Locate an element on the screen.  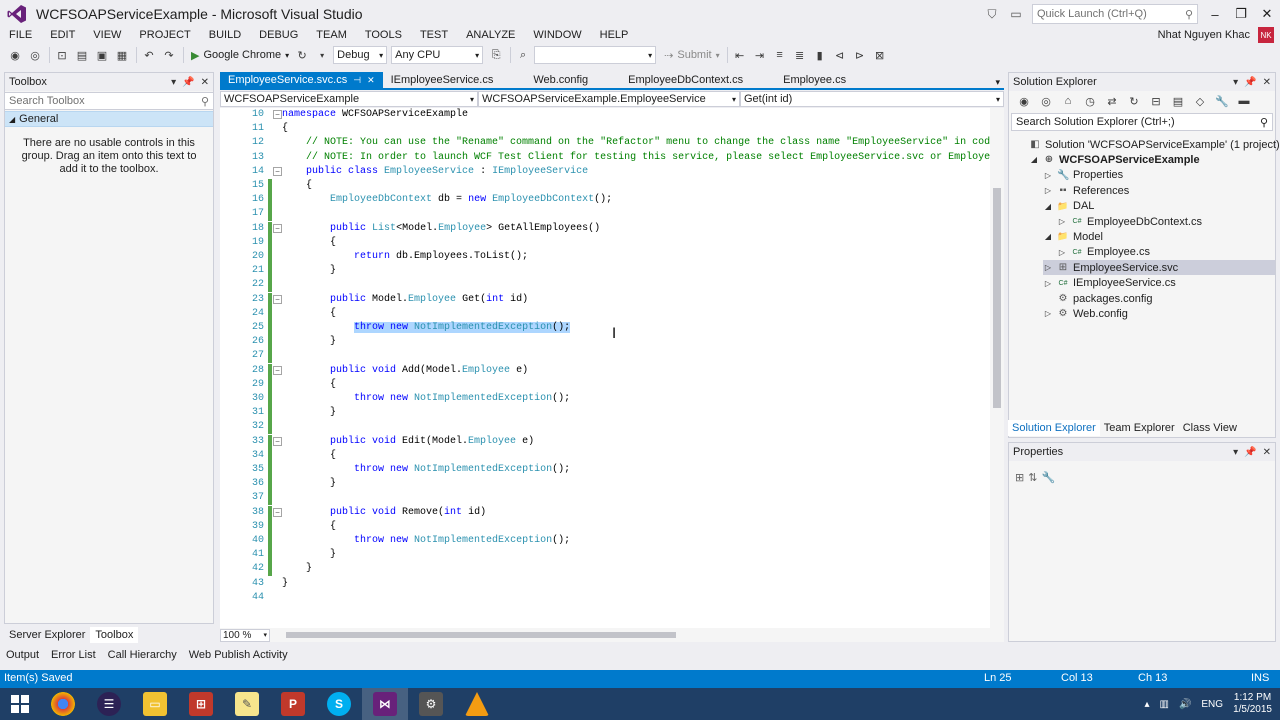
configuration-select: Debug ▾ is located at coordinates (360, 55).